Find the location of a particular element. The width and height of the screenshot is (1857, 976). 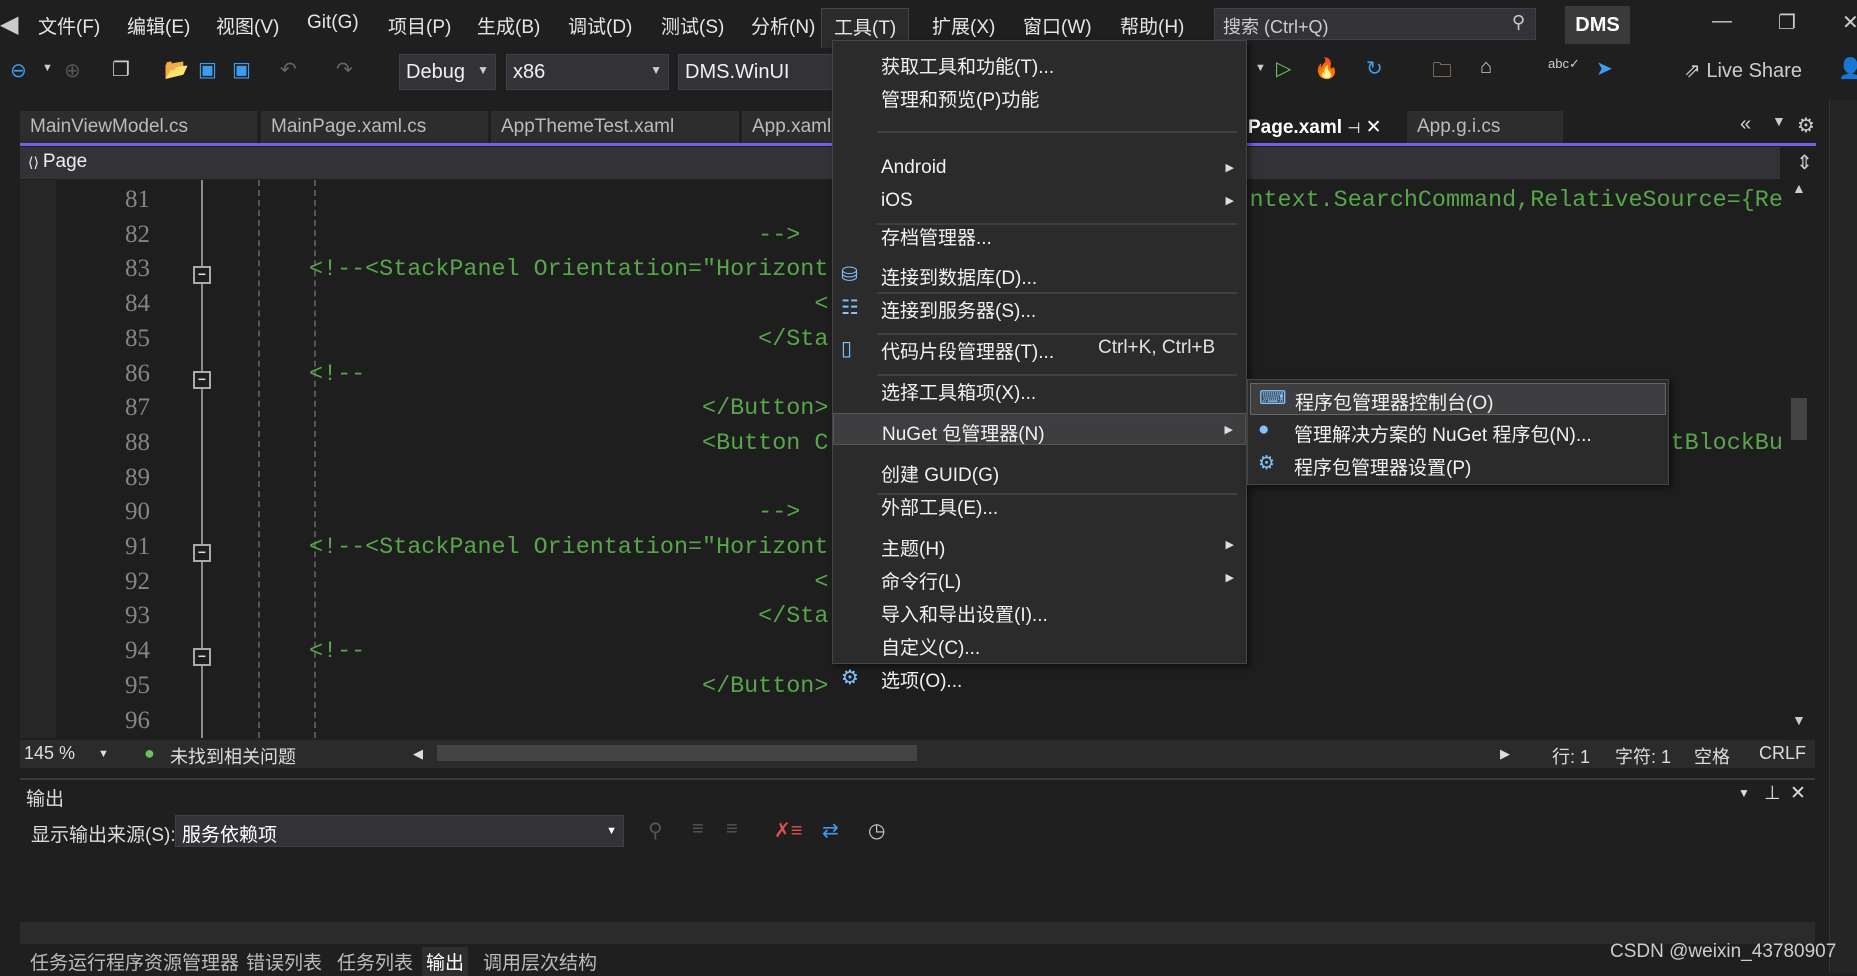

output-horizontal-scrollbar is located at coordinates (917, 933).